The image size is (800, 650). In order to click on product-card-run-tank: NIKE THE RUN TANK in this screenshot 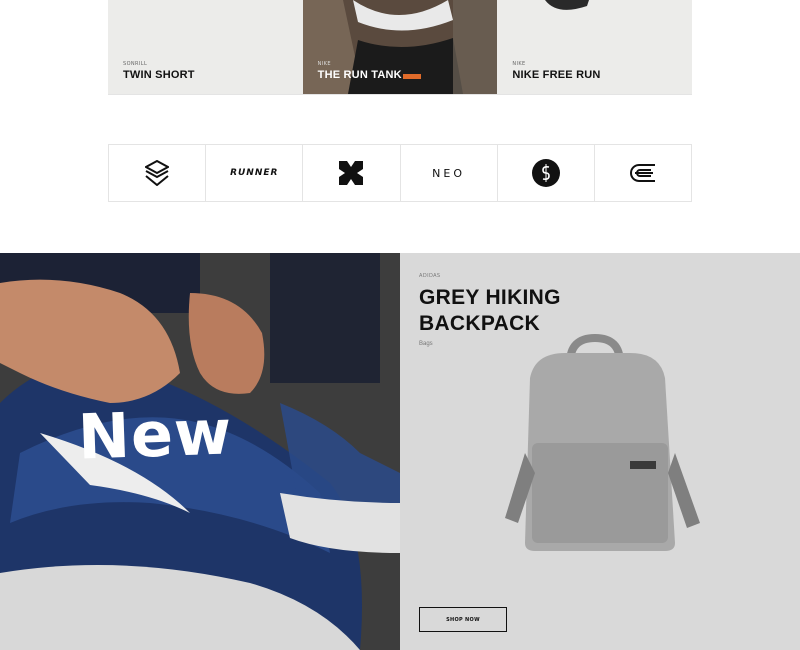, I will do `click(400, 47)`.